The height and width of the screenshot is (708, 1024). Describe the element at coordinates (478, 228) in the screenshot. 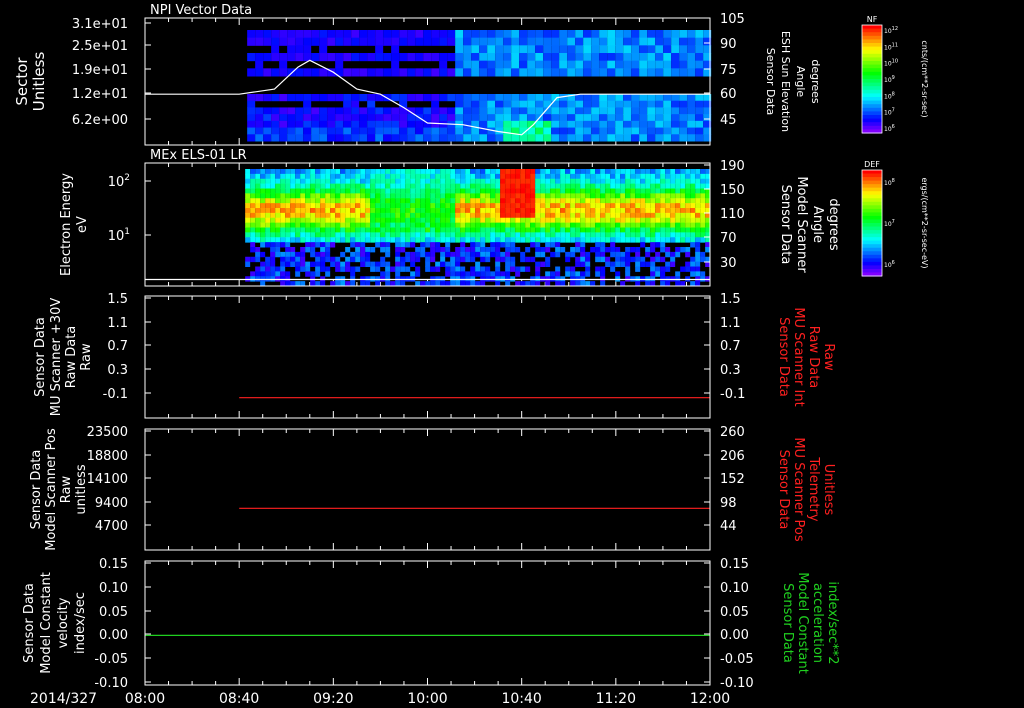

I see `panel-2-heatmap` at that location.